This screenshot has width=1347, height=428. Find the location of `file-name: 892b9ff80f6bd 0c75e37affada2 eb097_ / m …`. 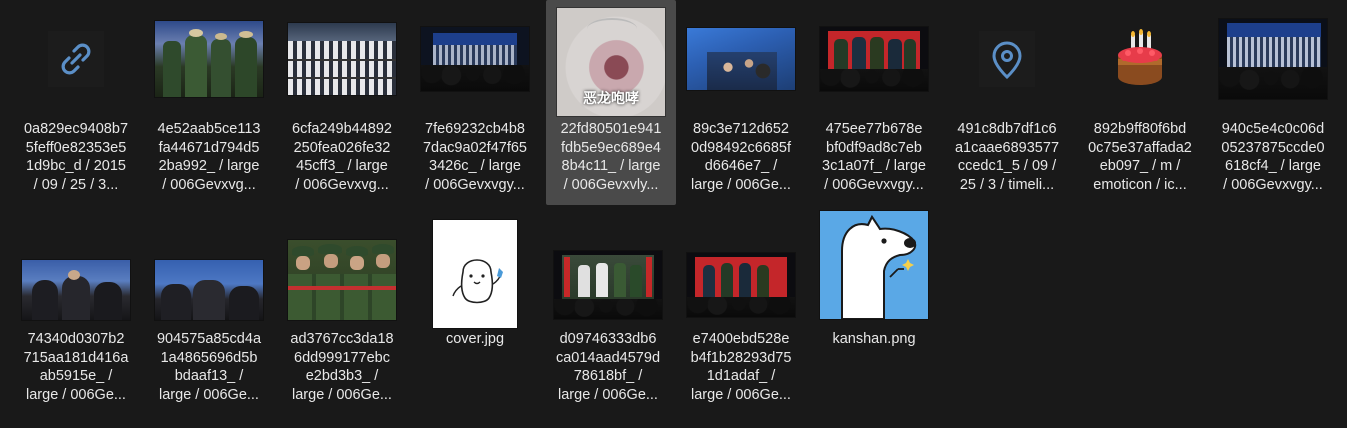

file-name: 892b9ff80f6bd 0c75e37affada2 eb097_ / m … is located at coordinates (1140, 157).